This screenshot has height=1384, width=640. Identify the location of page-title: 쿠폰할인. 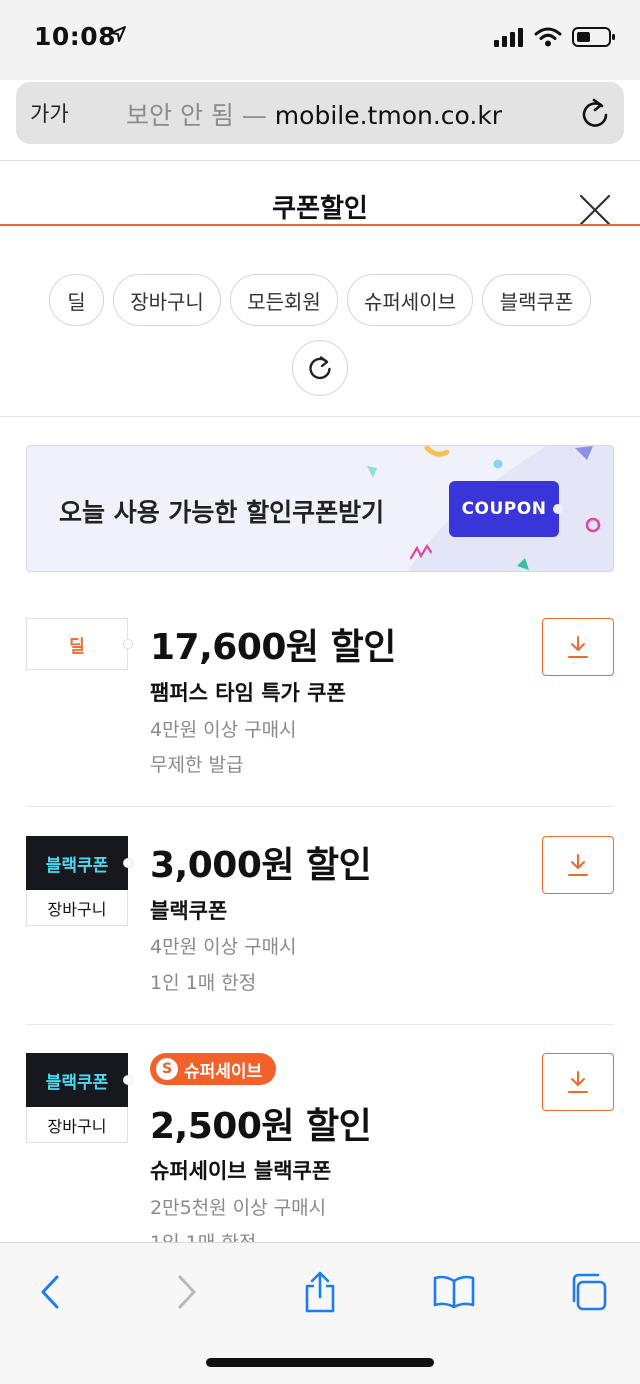
(320, 209).